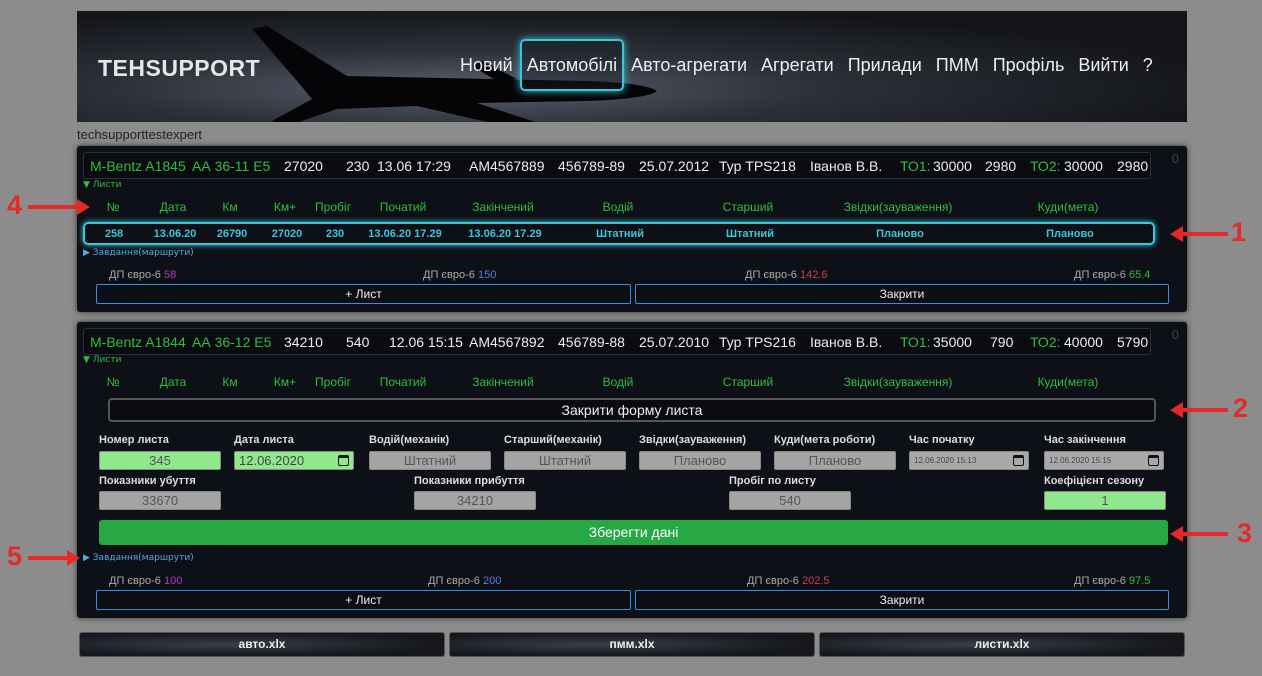  Describe the element at coordinates (1245, 533) in the screenshot. I see `annotation-label-3: 3` at that location.